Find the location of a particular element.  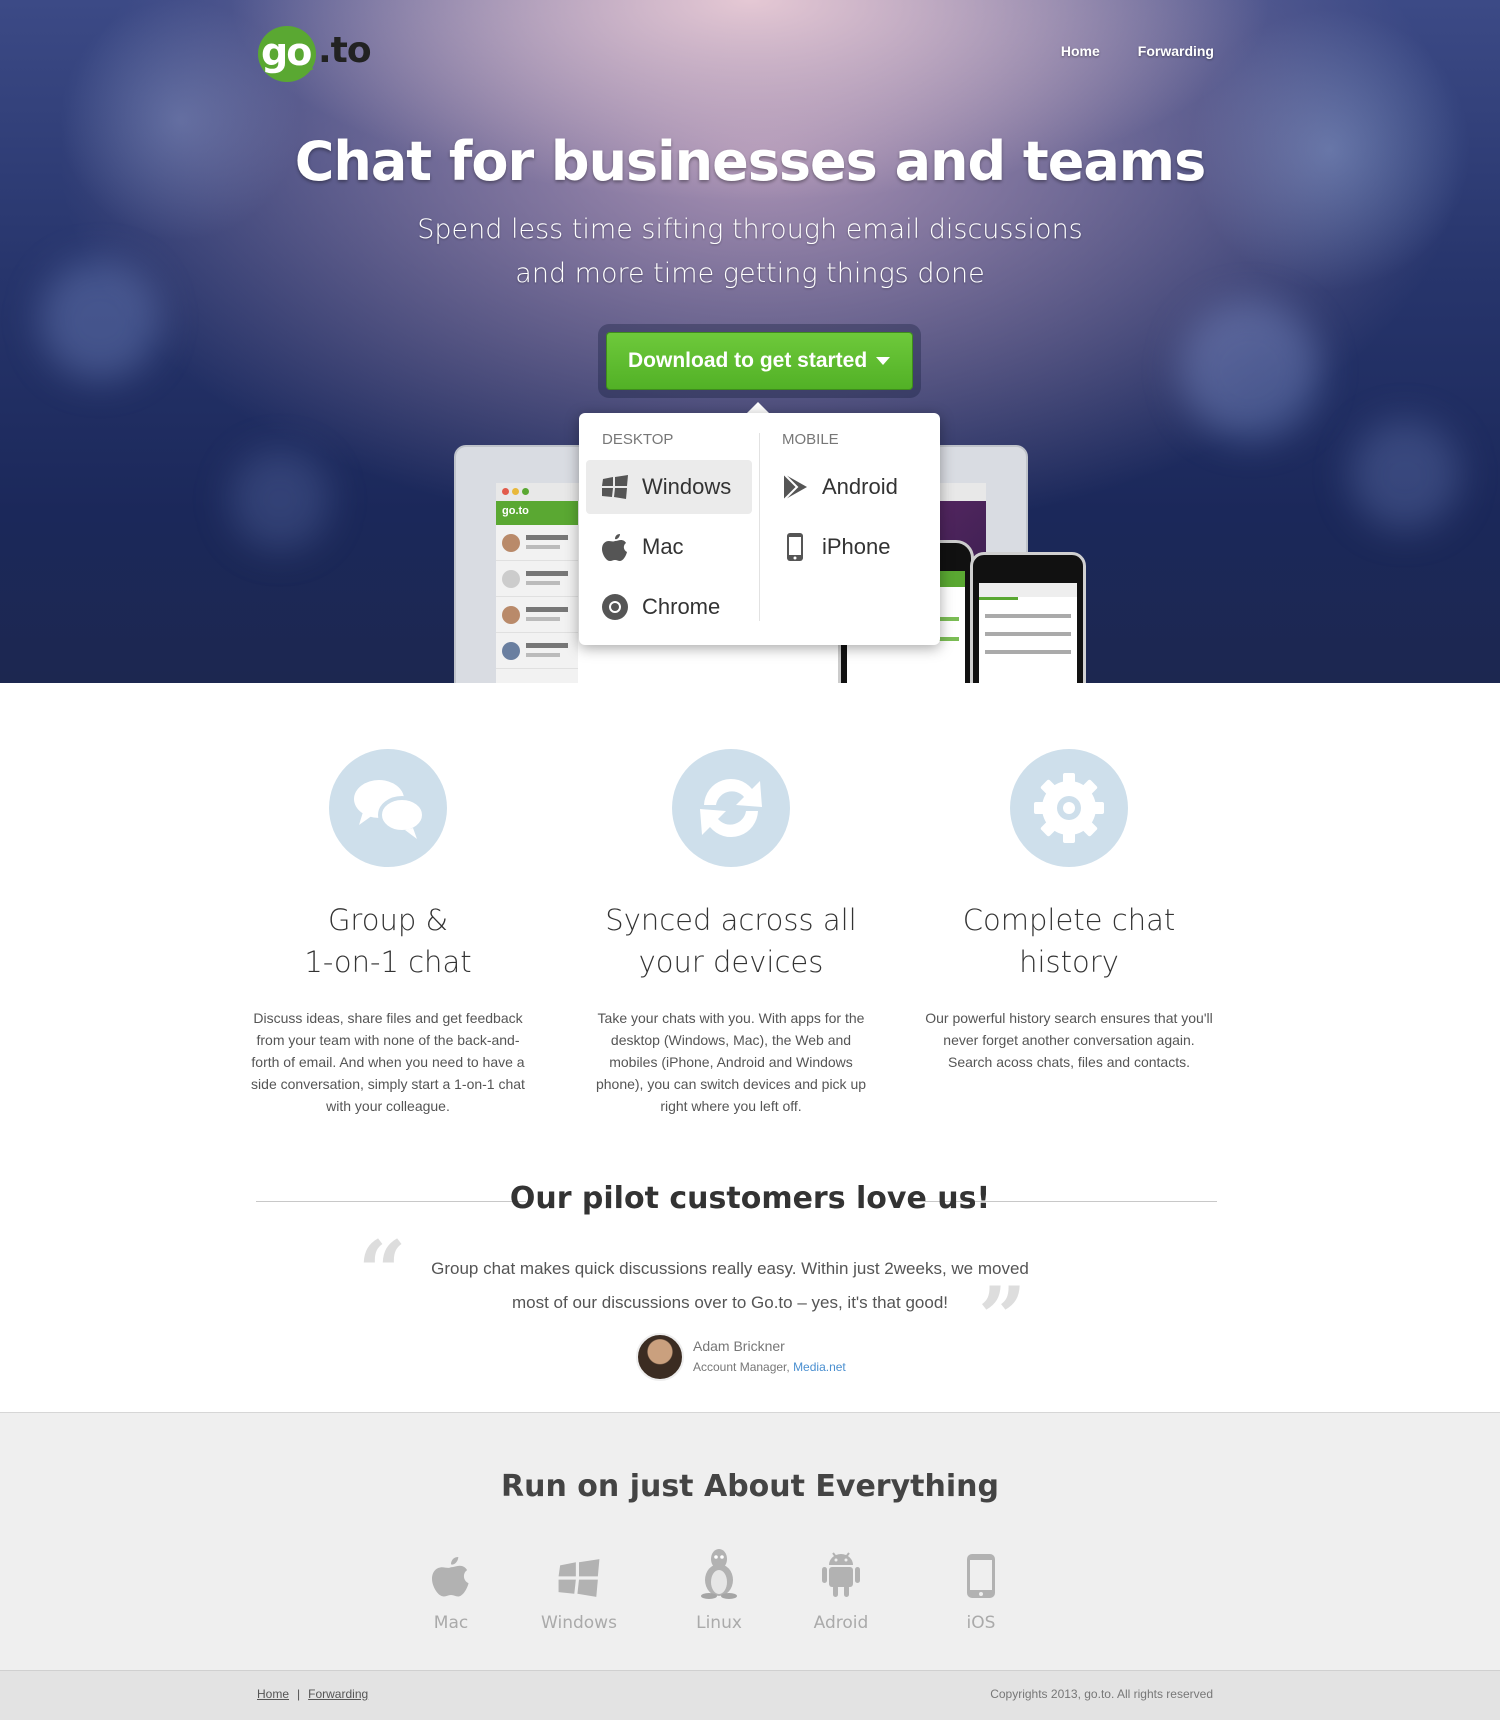

dropdown-mobile-column: MOBILE Android iPhone is located at coordinates (849, 526).